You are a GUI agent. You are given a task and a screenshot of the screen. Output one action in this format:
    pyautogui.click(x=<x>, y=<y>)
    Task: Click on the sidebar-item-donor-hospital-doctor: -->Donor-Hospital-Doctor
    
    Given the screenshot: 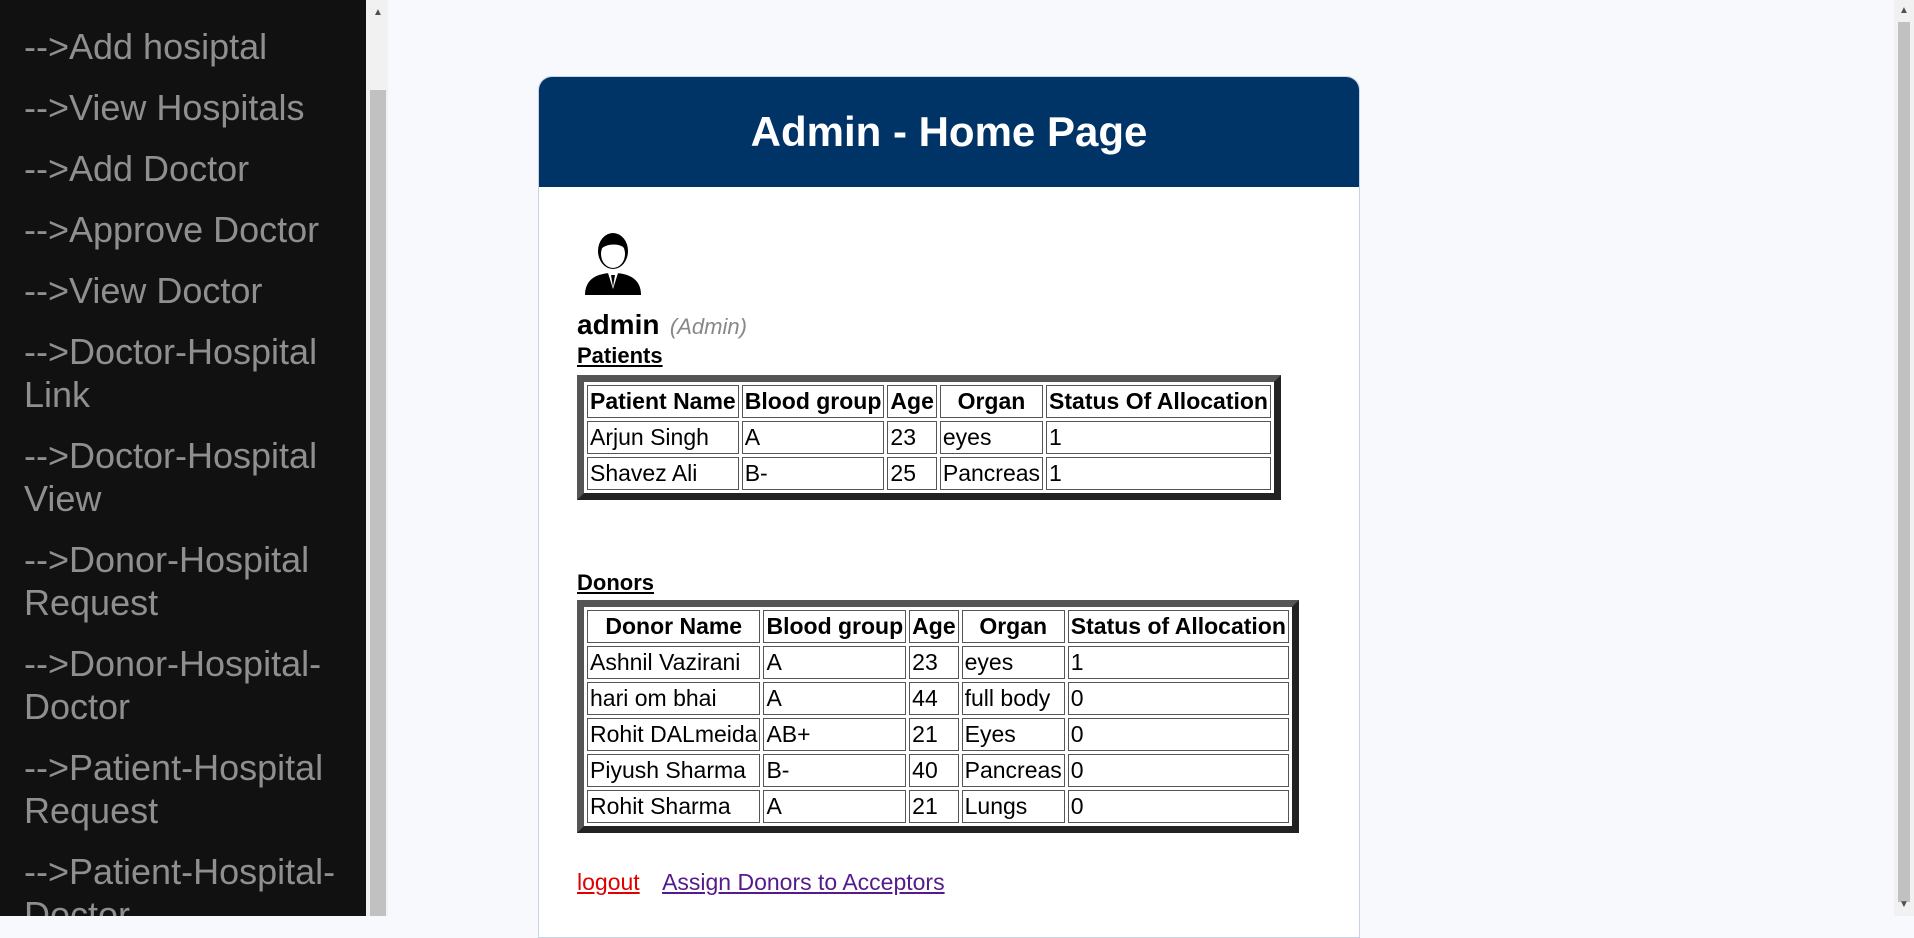 What is the action you would take?
    pyautogui.click(x=183, y=685)
    